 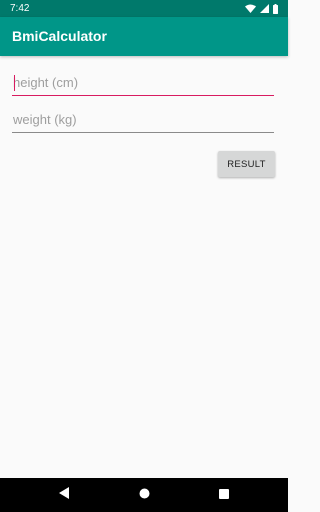 I want to click on status-icons, so click(x=261, y=8).